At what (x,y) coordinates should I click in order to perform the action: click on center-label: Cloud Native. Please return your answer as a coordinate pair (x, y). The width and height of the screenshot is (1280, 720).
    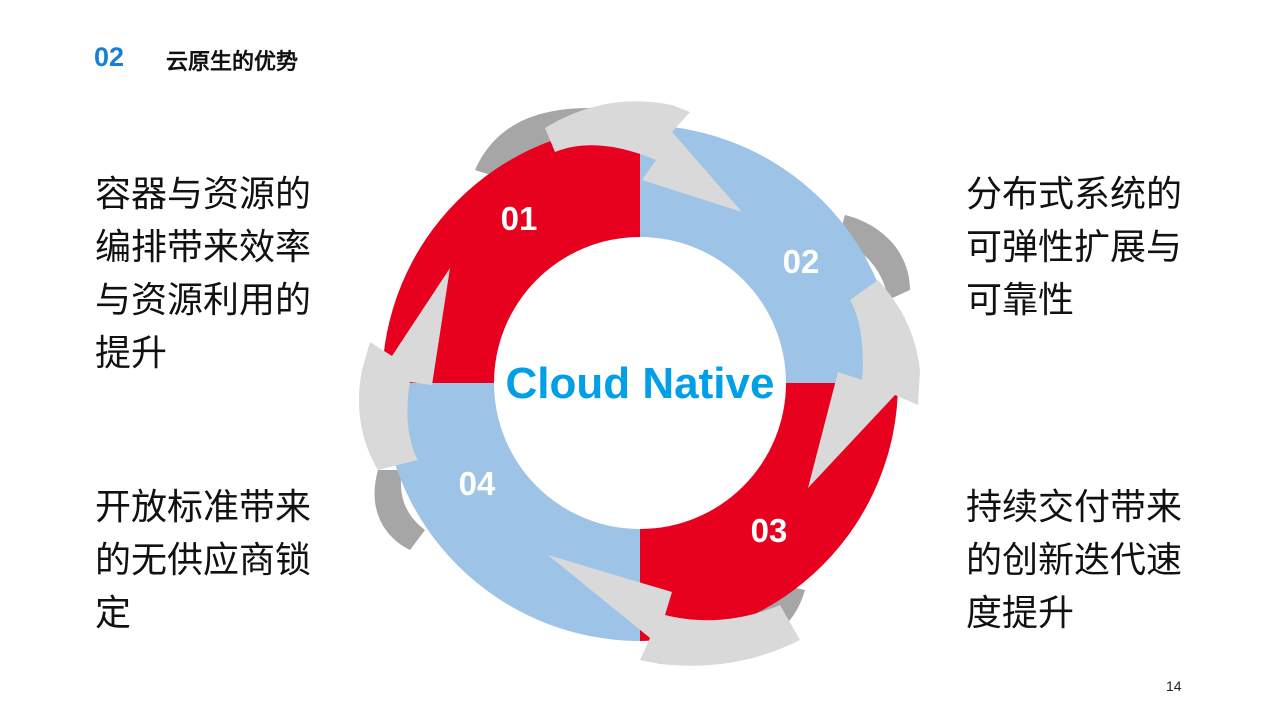
    Looking at the image, I should click on (640, 383).